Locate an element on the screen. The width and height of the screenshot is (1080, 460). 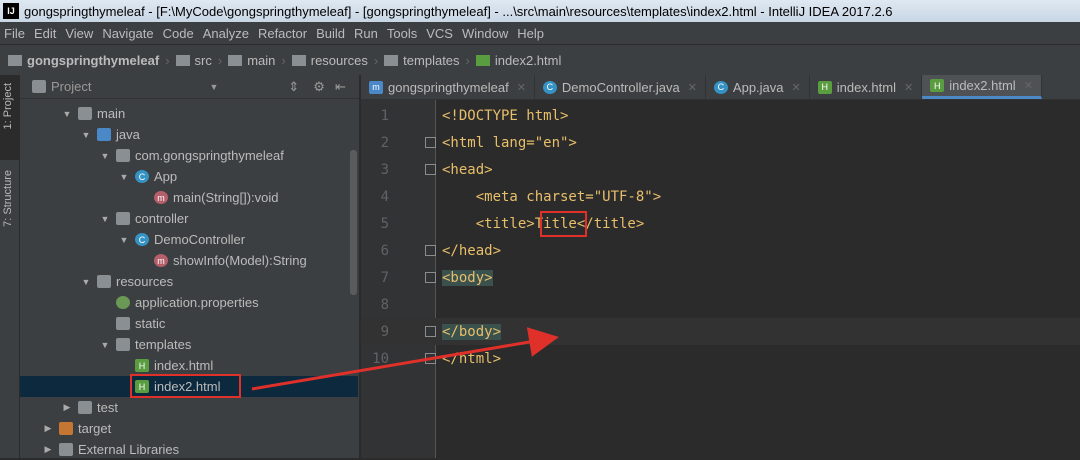
breadcrumb-item: main › is located at coordinates (257, 60).